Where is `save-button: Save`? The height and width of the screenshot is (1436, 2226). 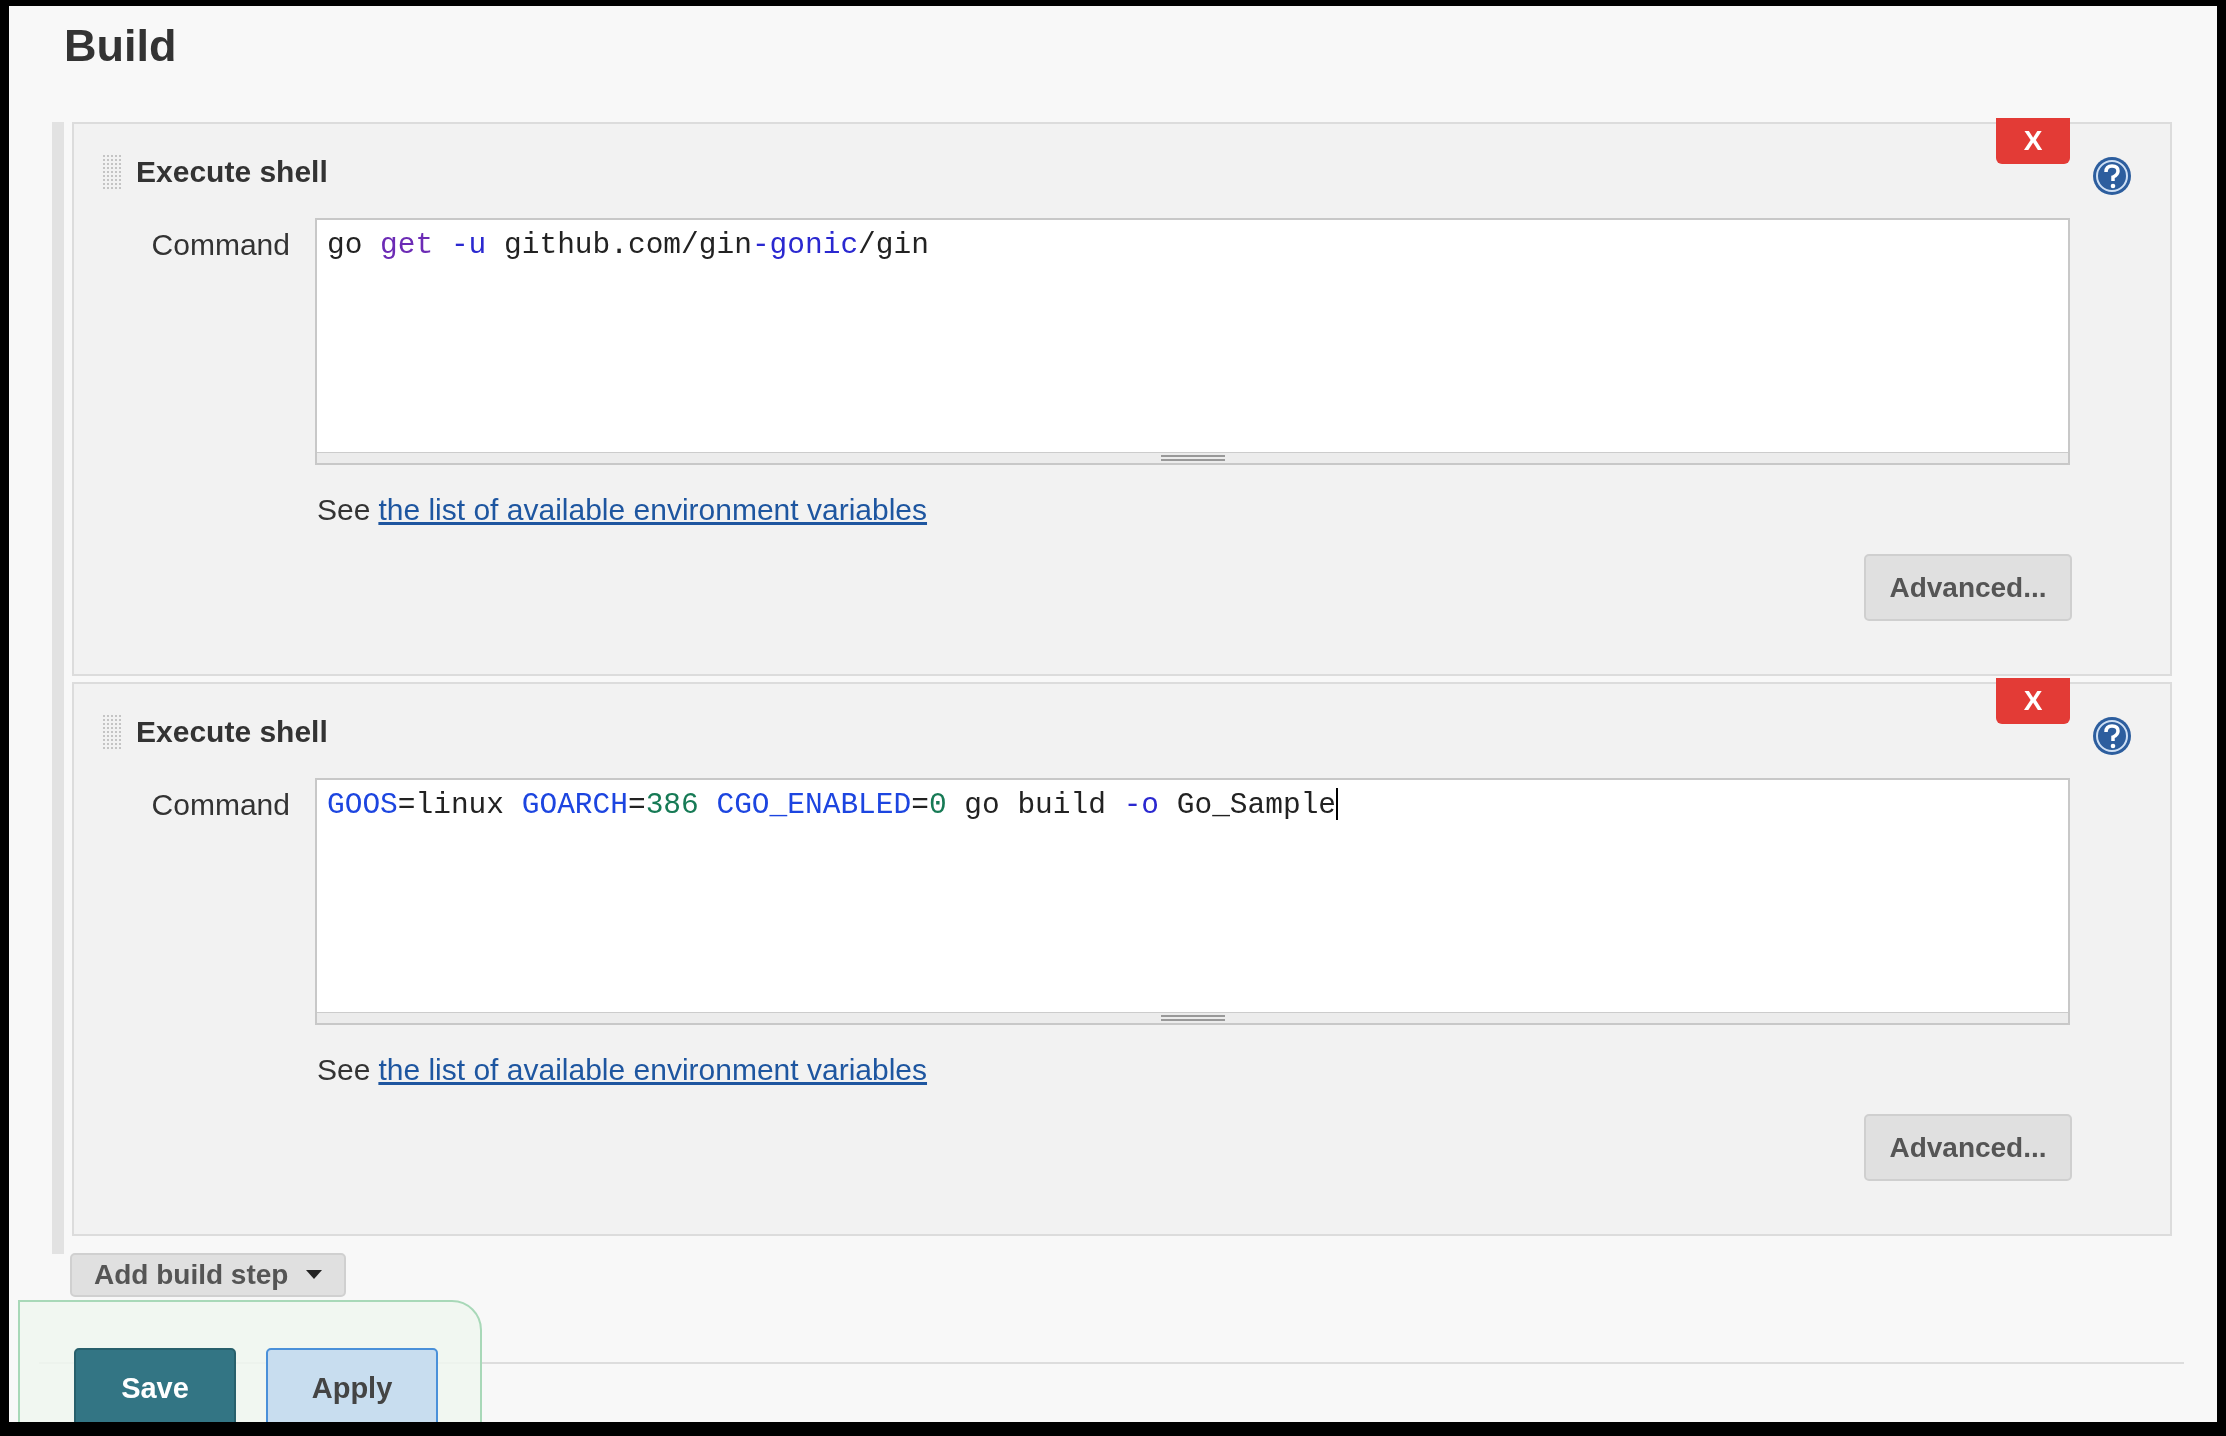
save-button: Save is located at coordinates (155, 1385).